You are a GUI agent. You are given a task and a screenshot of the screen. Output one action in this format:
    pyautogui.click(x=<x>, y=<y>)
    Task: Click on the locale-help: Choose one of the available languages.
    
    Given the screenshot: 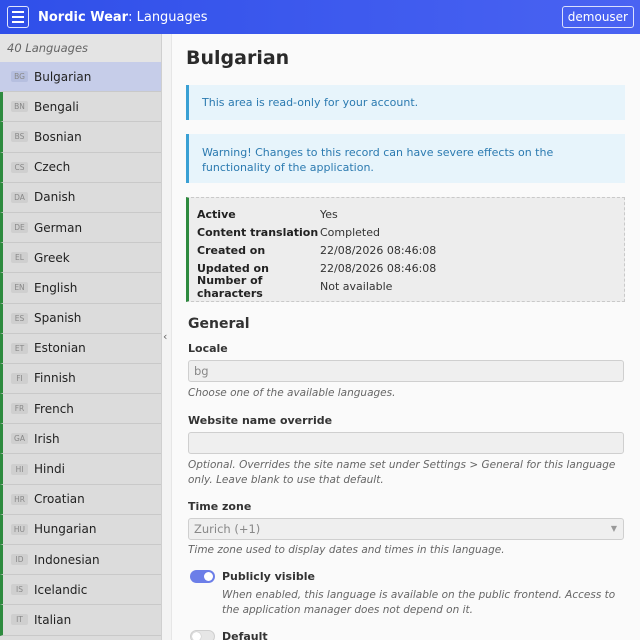 What is the action you would take?
    pyautogui.click(x=292, y=393)
    